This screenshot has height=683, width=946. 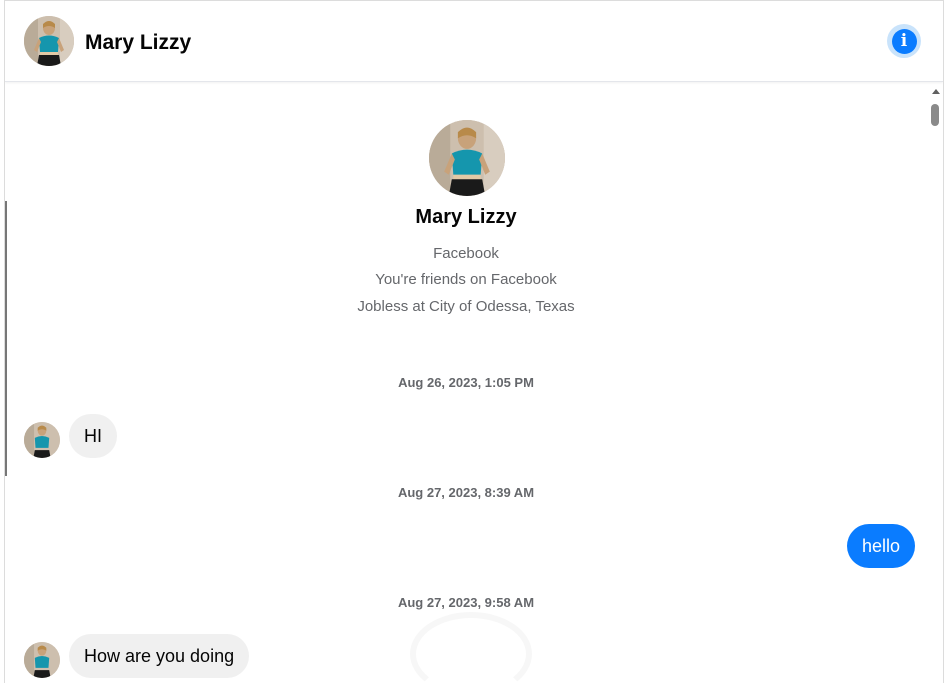 I want to click on profile-friendship-status: You're friends on Facebook, so click(x=466, y=279).